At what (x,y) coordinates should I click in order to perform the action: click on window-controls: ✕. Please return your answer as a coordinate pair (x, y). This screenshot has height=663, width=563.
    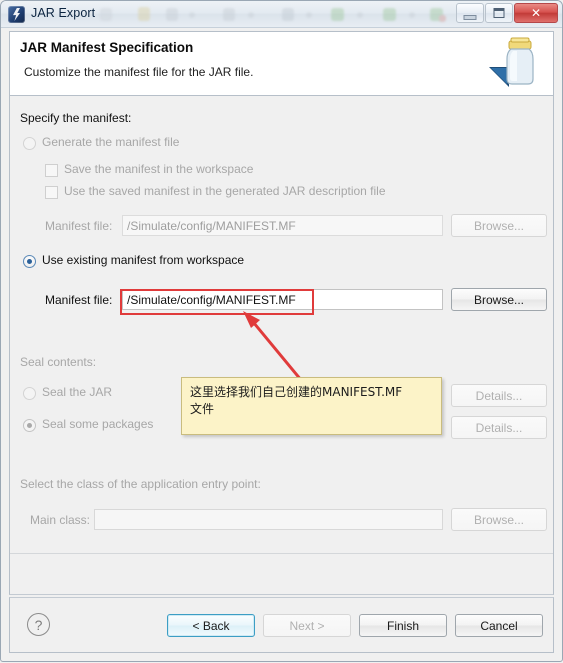
    Looking at the image, I should click on (506, 13).